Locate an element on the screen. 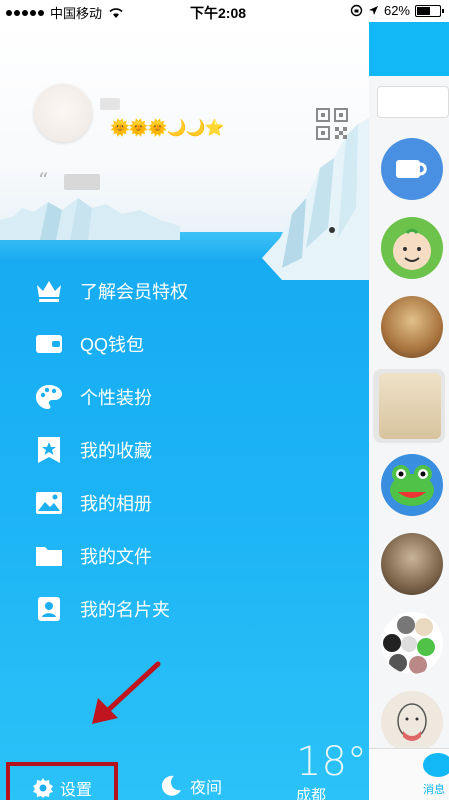 This screenshot has height=800, width=449. battery-percent: 62% is located at coordinates (396, 10).